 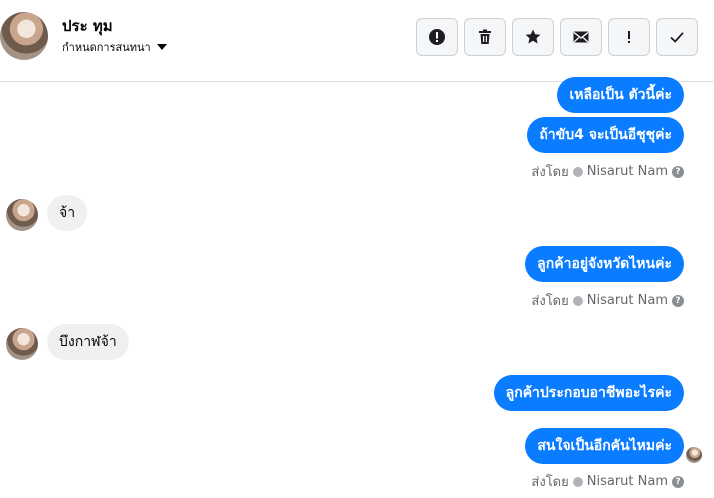 I want to click on star-icon, so click(x=533, y=36).